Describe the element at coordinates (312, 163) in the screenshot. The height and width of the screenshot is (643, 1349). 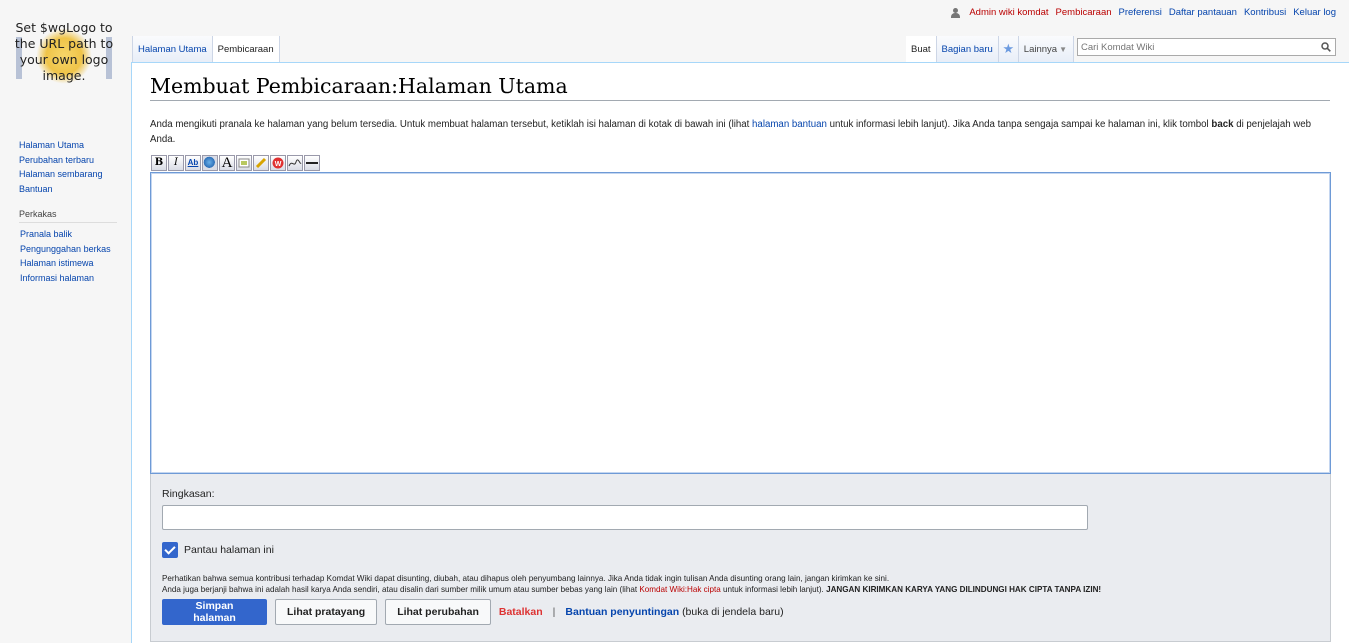
I see `horizontal-line-icon` at that location.